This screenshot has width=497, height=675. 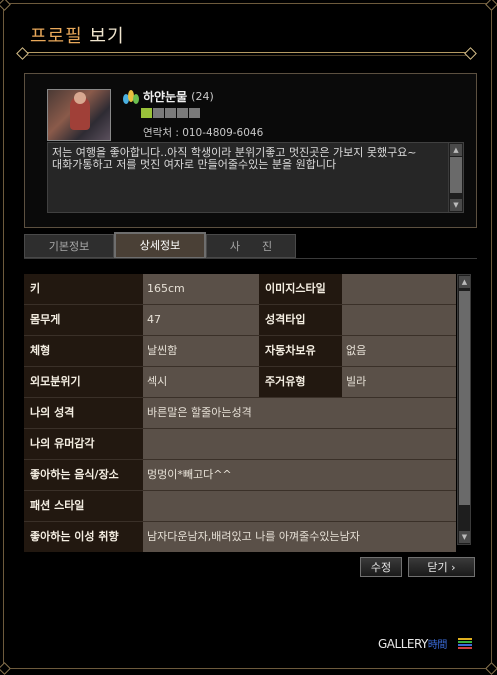 What do you see at coordinates (69, 246) in the screenshot?
I see `tab-basic-info: 기본정보` at bounding box center [69, 246].